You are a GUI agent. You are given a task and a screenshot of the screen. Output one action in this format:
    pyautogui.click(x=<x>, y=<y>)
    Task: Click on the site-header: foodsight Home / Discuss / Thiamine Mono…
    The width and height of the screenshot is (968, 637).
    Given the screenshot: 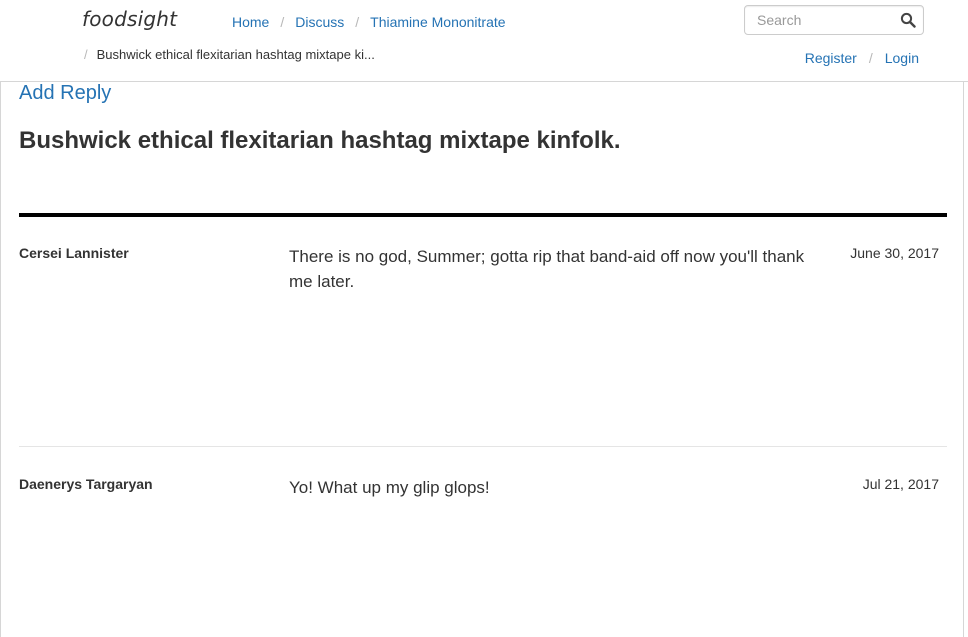 What is the action you would take?
    pyautogui.click(x=484, y=41)
    